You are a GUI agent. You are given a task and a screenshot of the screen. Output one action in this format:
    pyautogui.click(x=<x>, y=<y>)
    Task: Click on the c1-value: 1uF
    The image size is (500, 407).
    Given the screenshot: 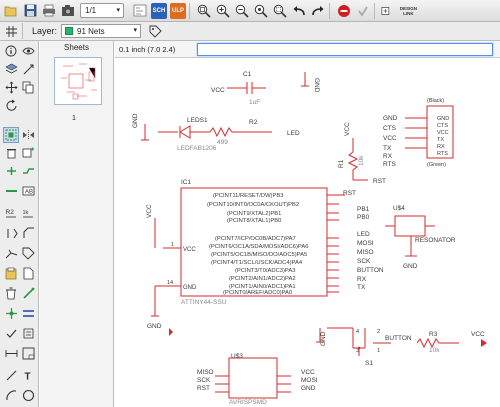 What is the action you would take?
    pyautogui.click(x=254, y=102)
    